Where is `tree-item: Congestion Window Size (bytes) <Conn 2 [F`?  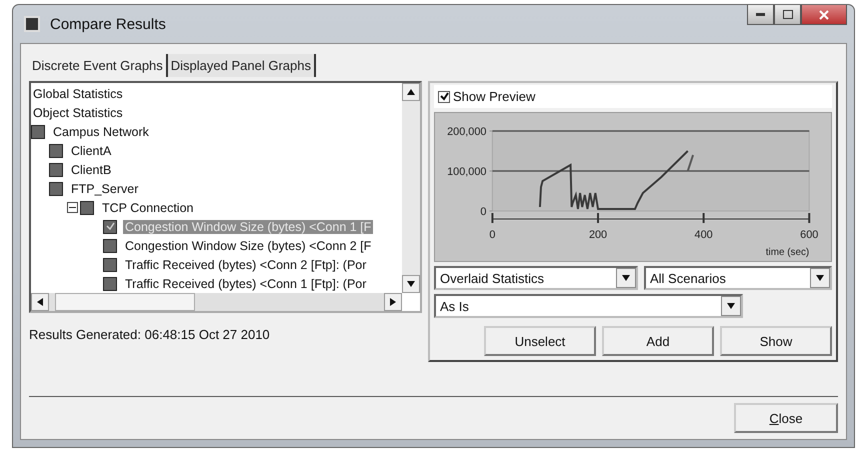
tree-item: Congestion Window Size (bytes) <Conn 2 [F is located at coordinates (248, 245).